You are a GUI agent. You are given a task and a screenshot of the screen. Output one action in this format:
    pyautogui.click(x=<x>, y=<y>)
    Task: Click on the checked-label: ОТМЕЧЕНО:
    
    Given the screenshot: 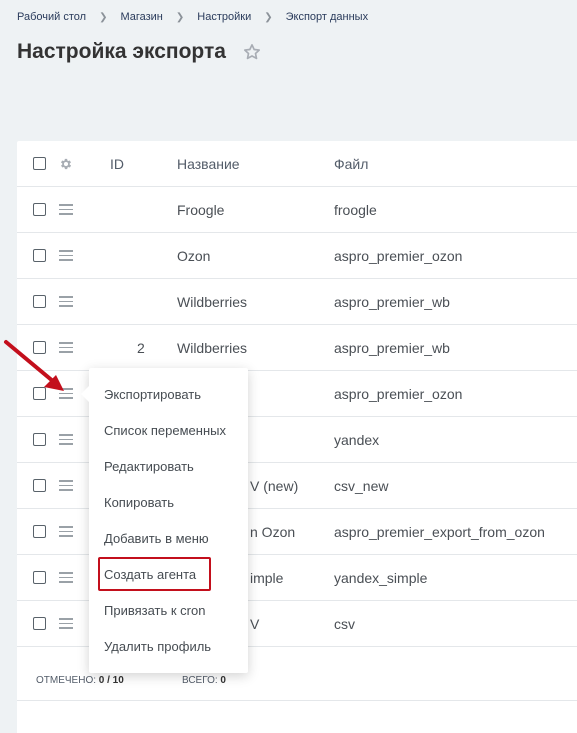 What is the action you would take?
    pyautogui.click(x=66, y=680)
    